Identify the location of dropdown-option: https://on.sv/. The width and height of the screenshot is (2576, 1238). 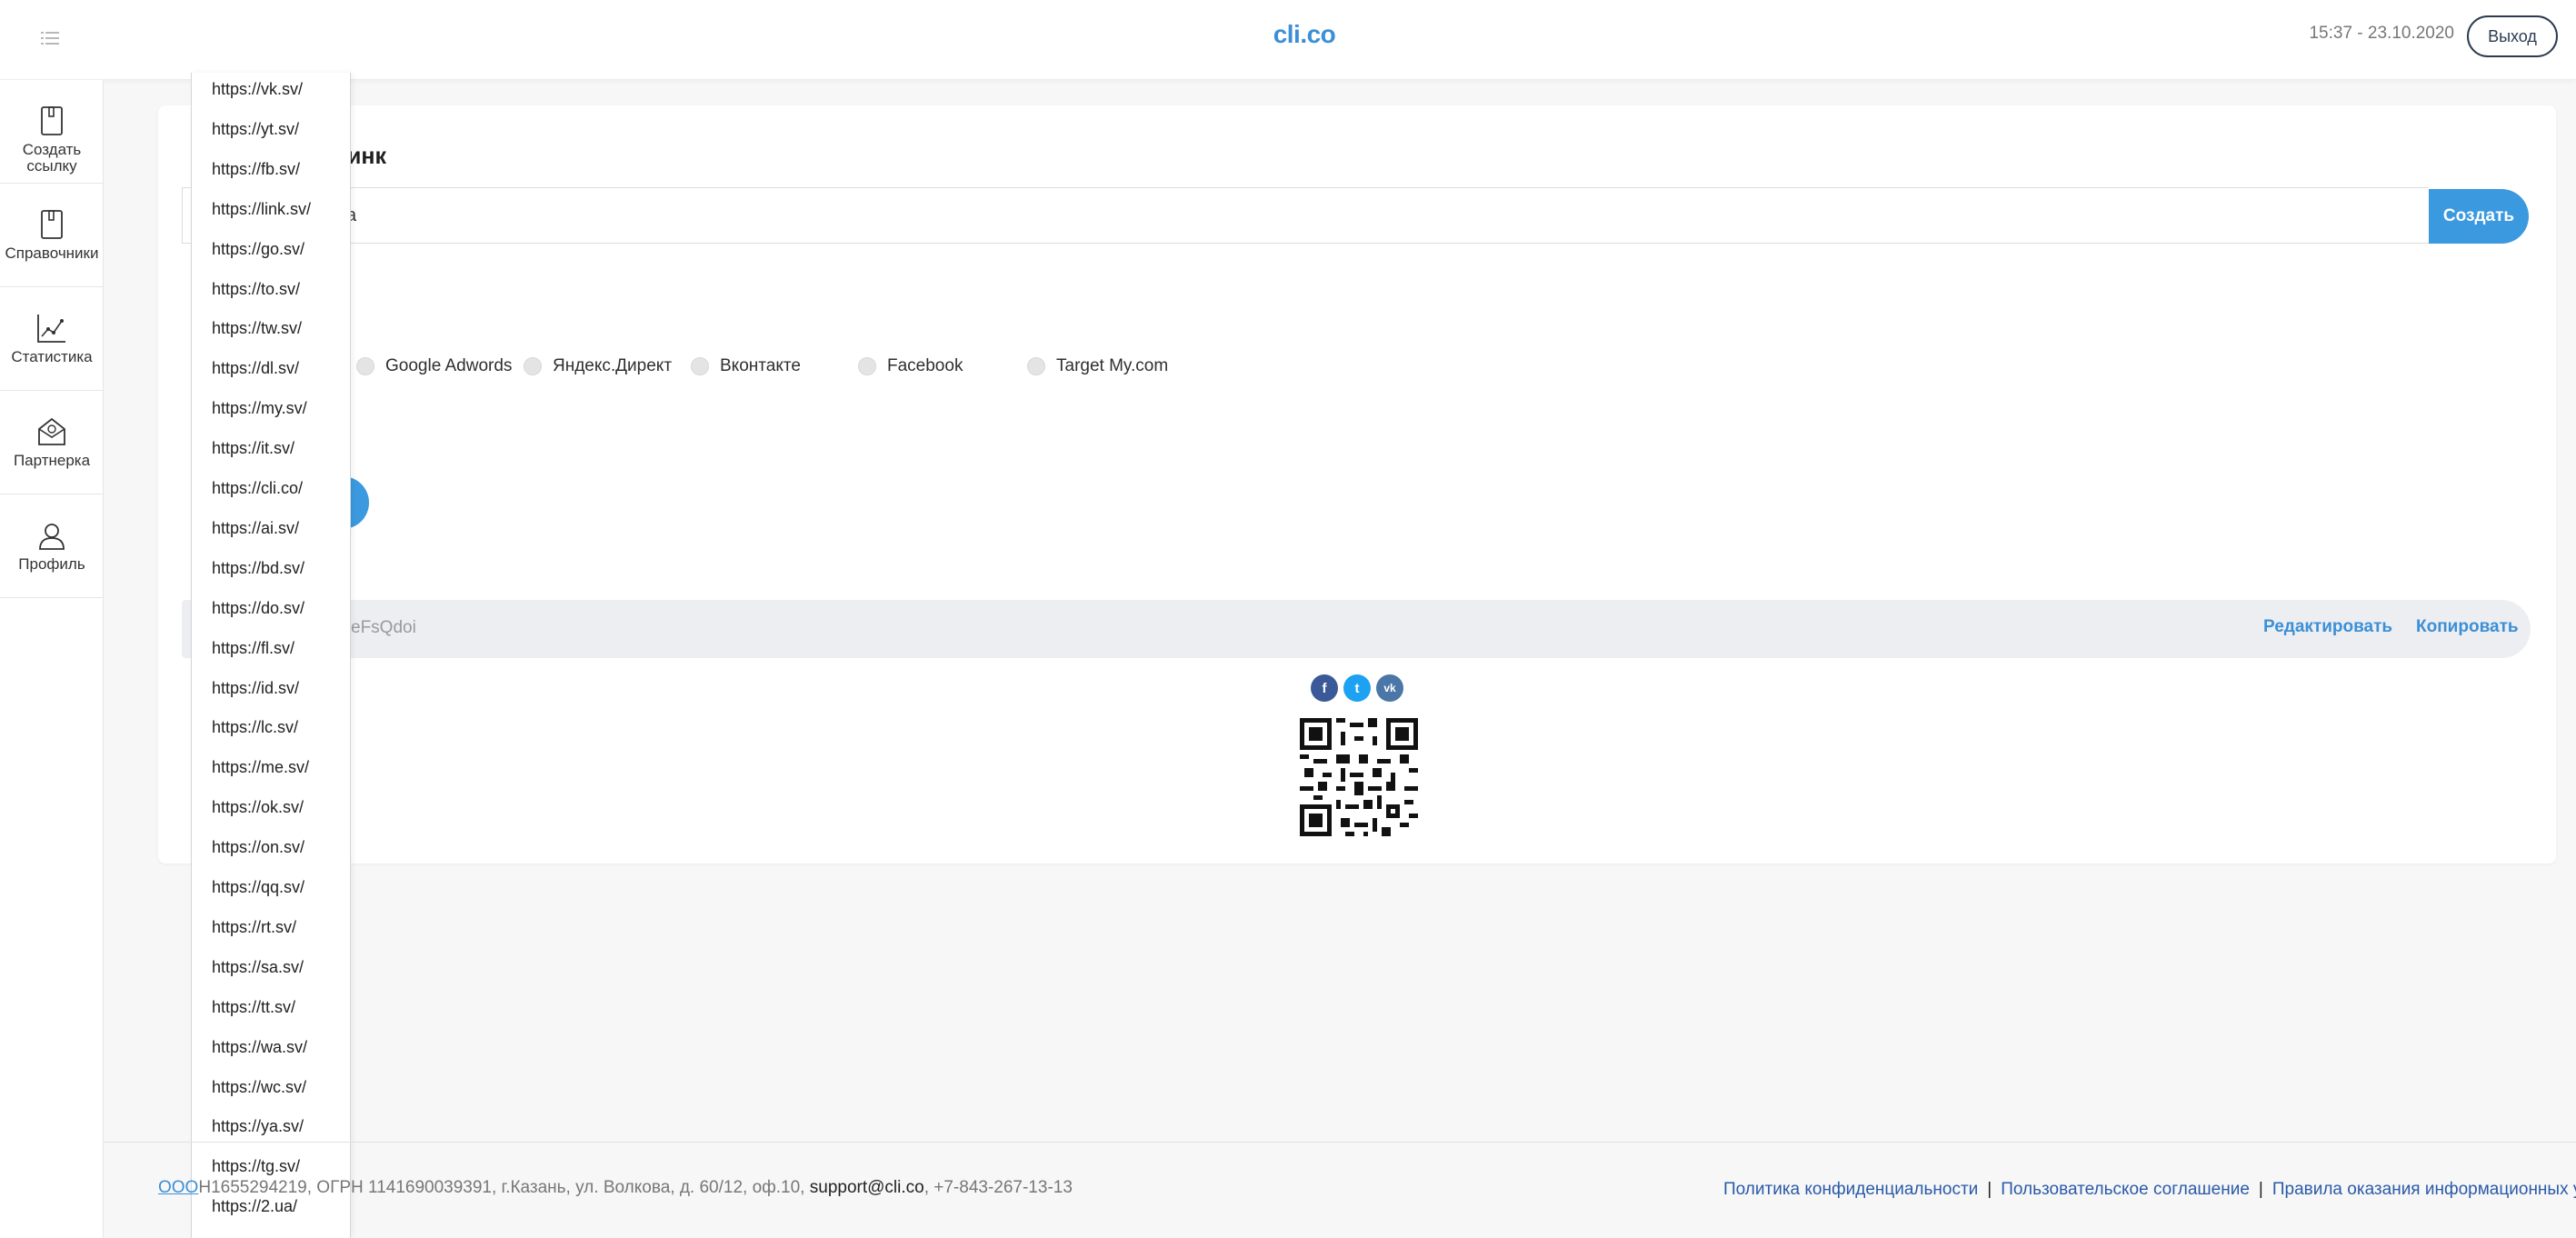
(258, 847).